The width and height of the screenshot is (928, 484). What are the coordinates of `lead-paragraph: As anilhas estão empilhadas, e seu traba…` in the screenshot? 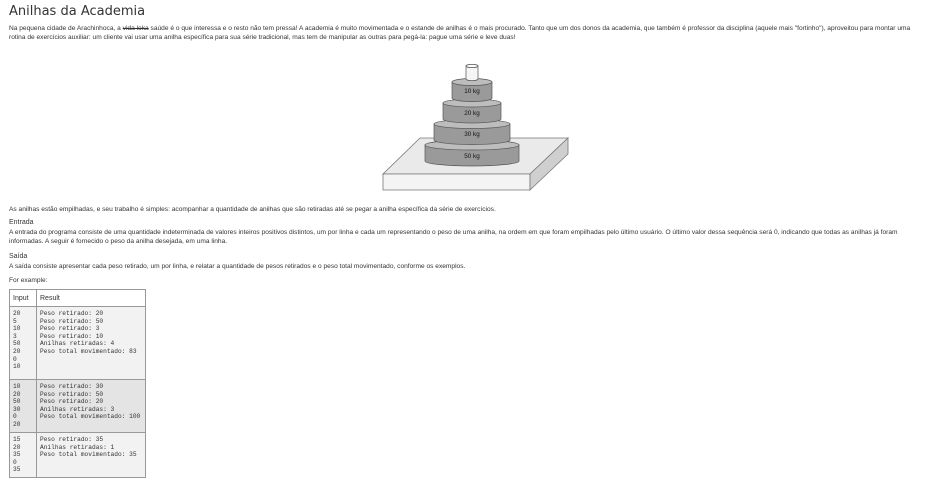 It's located at (252, 209).